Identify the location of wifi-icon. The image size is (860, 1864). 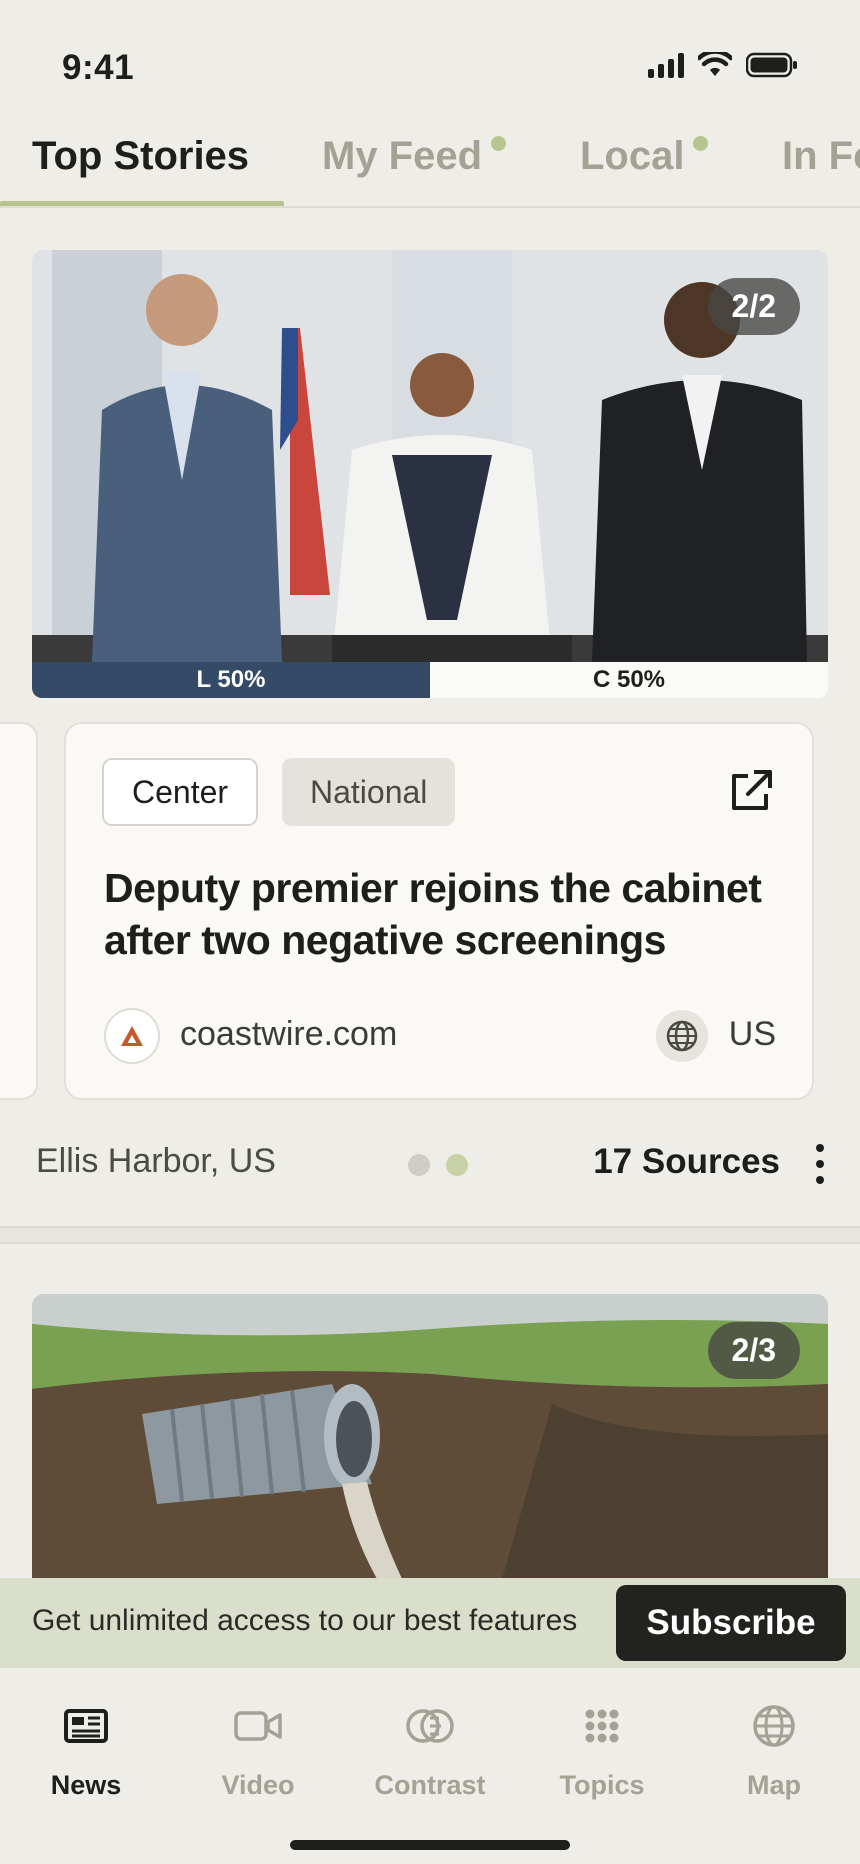
(715, 64).